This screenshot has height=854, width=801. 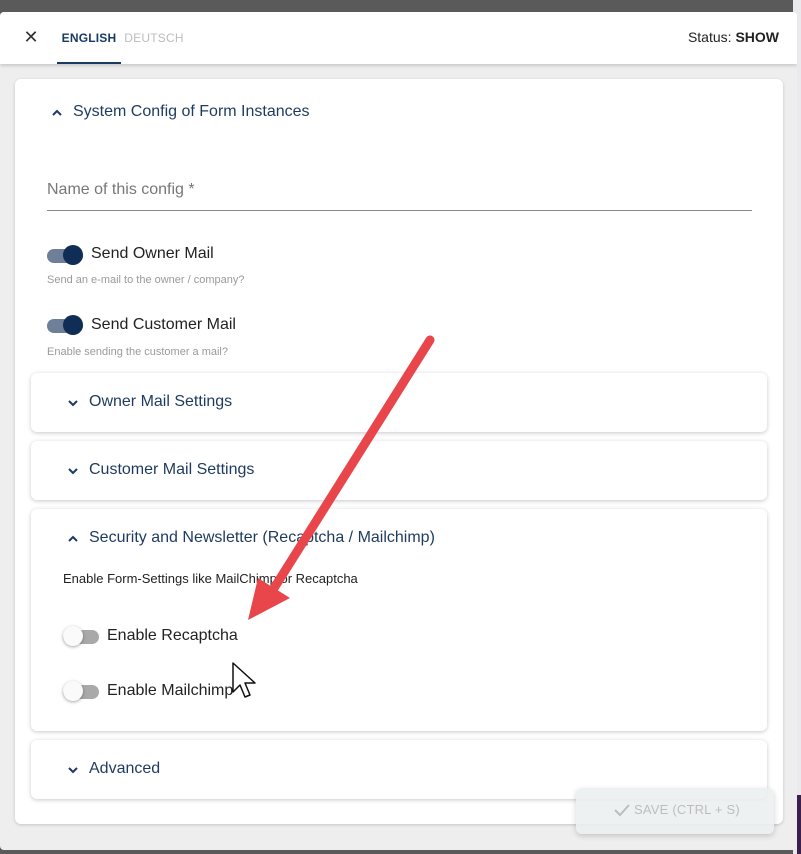 I want to click on customer-mail-toggle, so click(x=66, y=325).